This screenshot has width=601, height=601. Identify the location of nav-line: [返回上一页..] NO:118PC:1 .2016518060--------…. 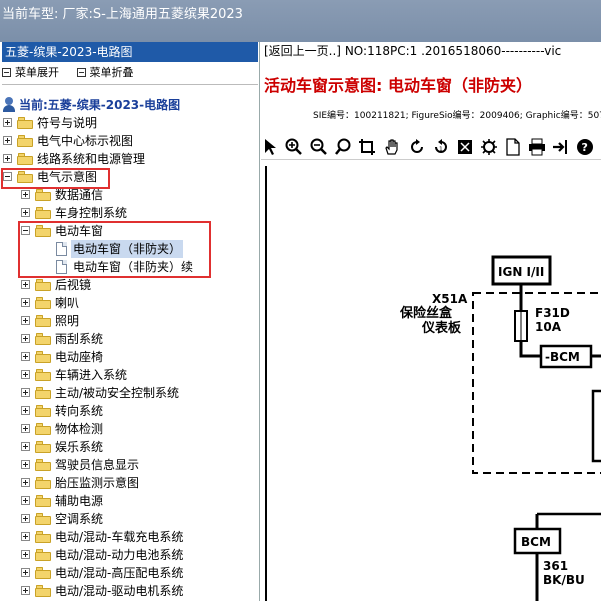
(412, 50).